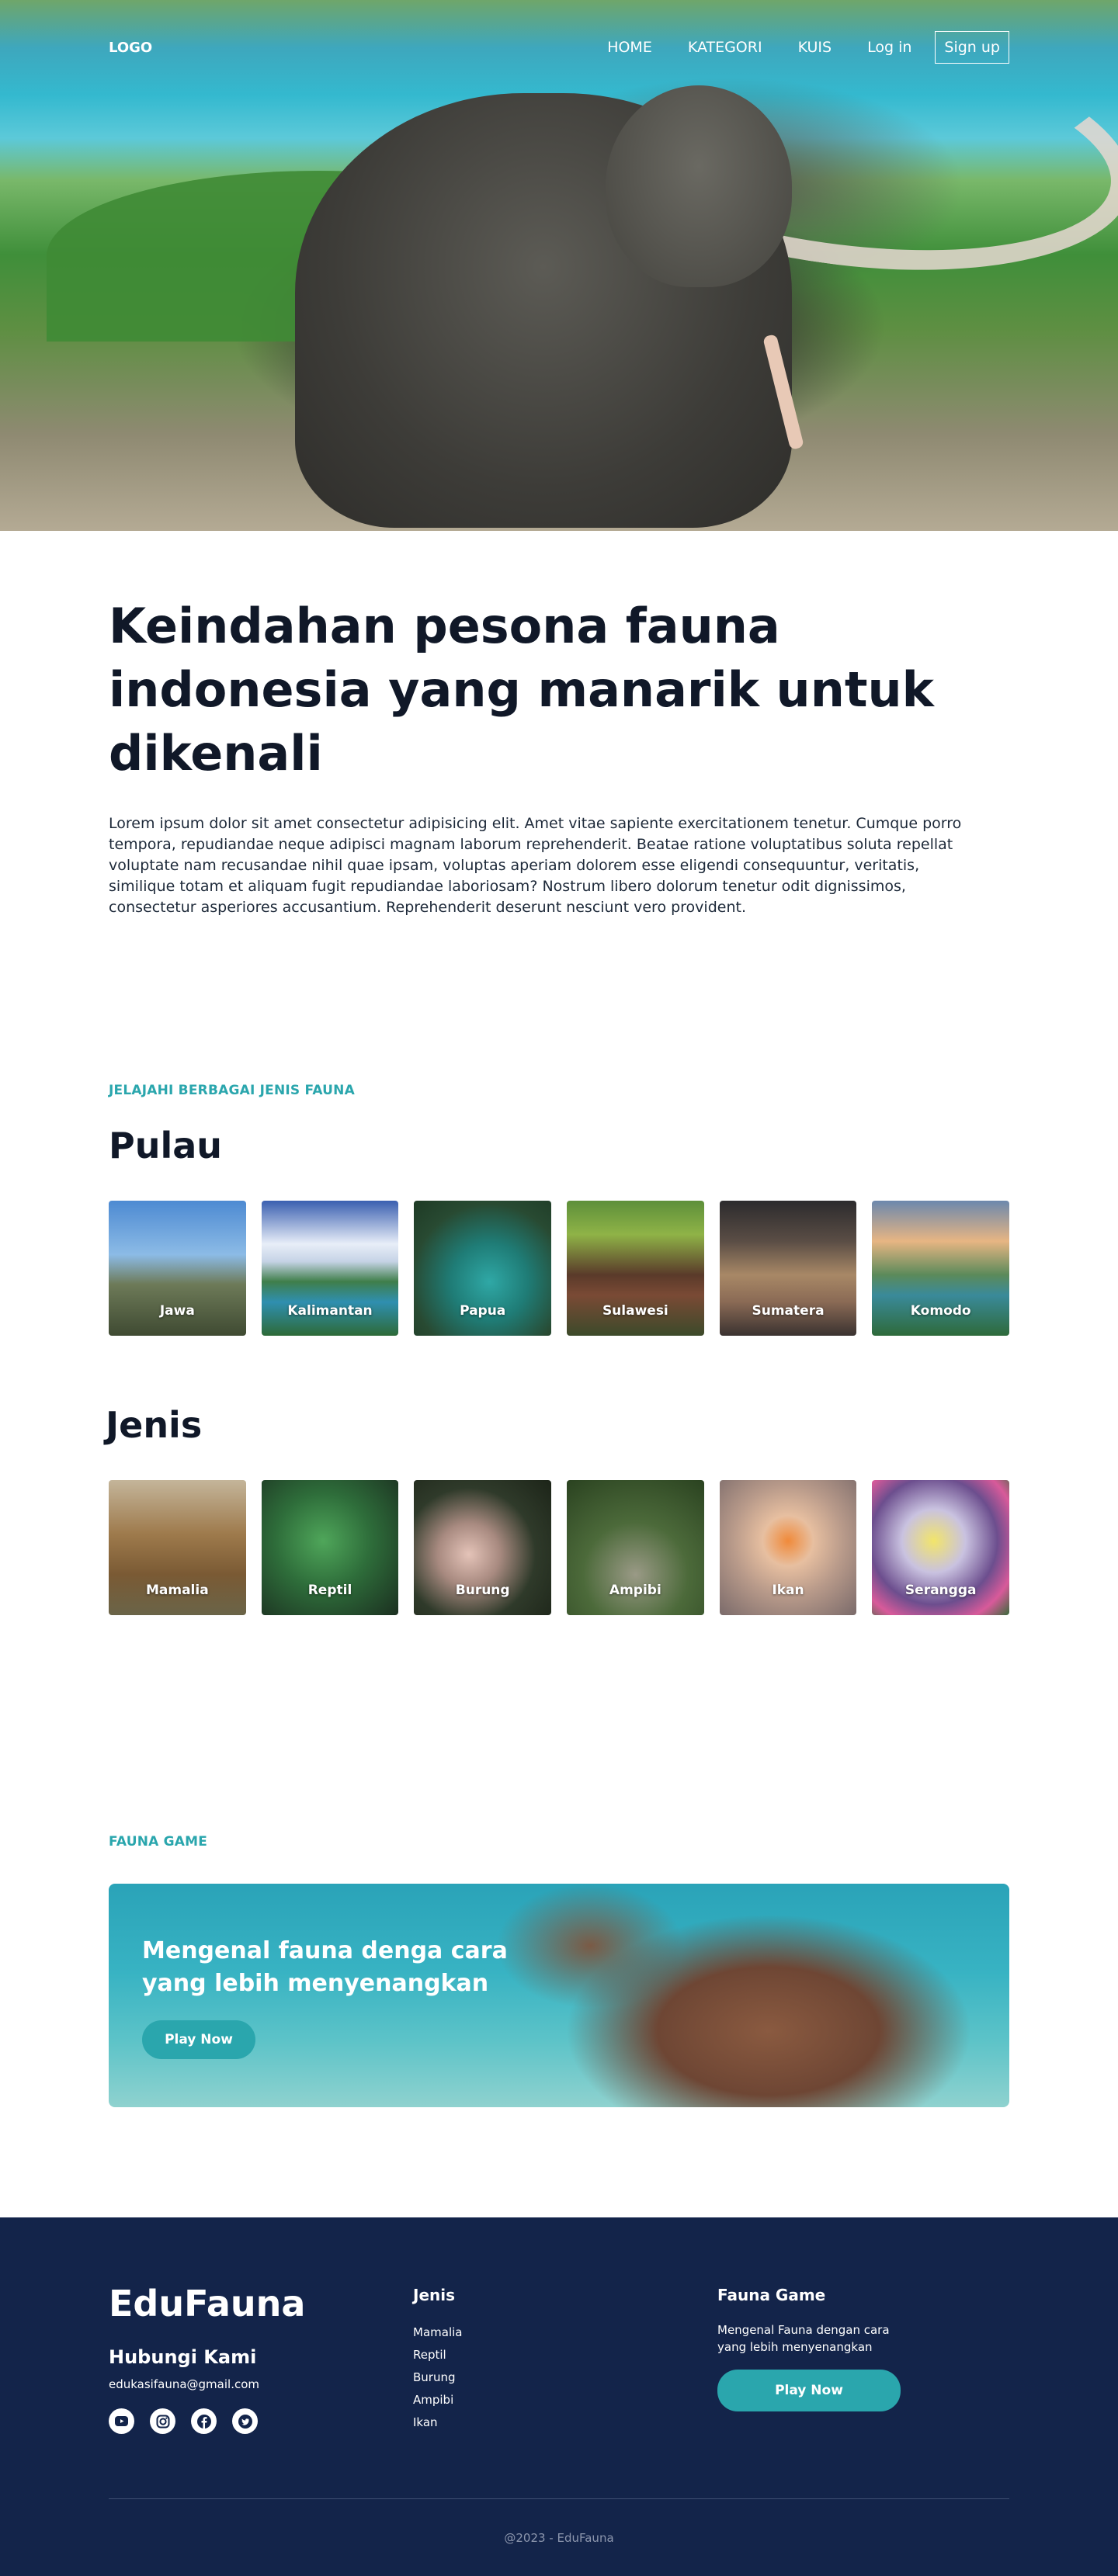 The height and width of the screenshot is (2576, 1118). Describe the element at coordinates (130, 48) in the screenshot. I see `site-logo: LOGO` at that location.